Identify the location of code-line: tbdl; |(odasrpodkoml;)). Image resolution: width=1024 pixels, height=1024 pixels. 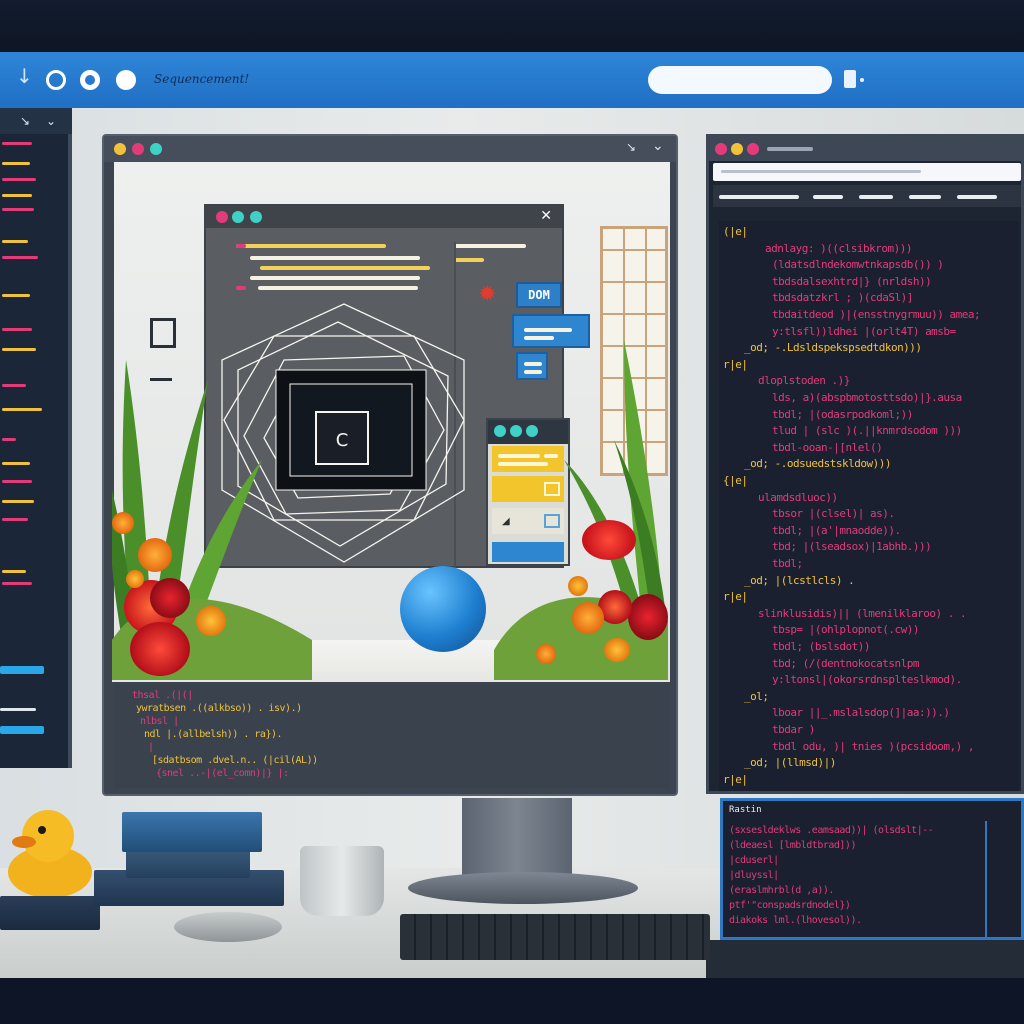
(842, 414).